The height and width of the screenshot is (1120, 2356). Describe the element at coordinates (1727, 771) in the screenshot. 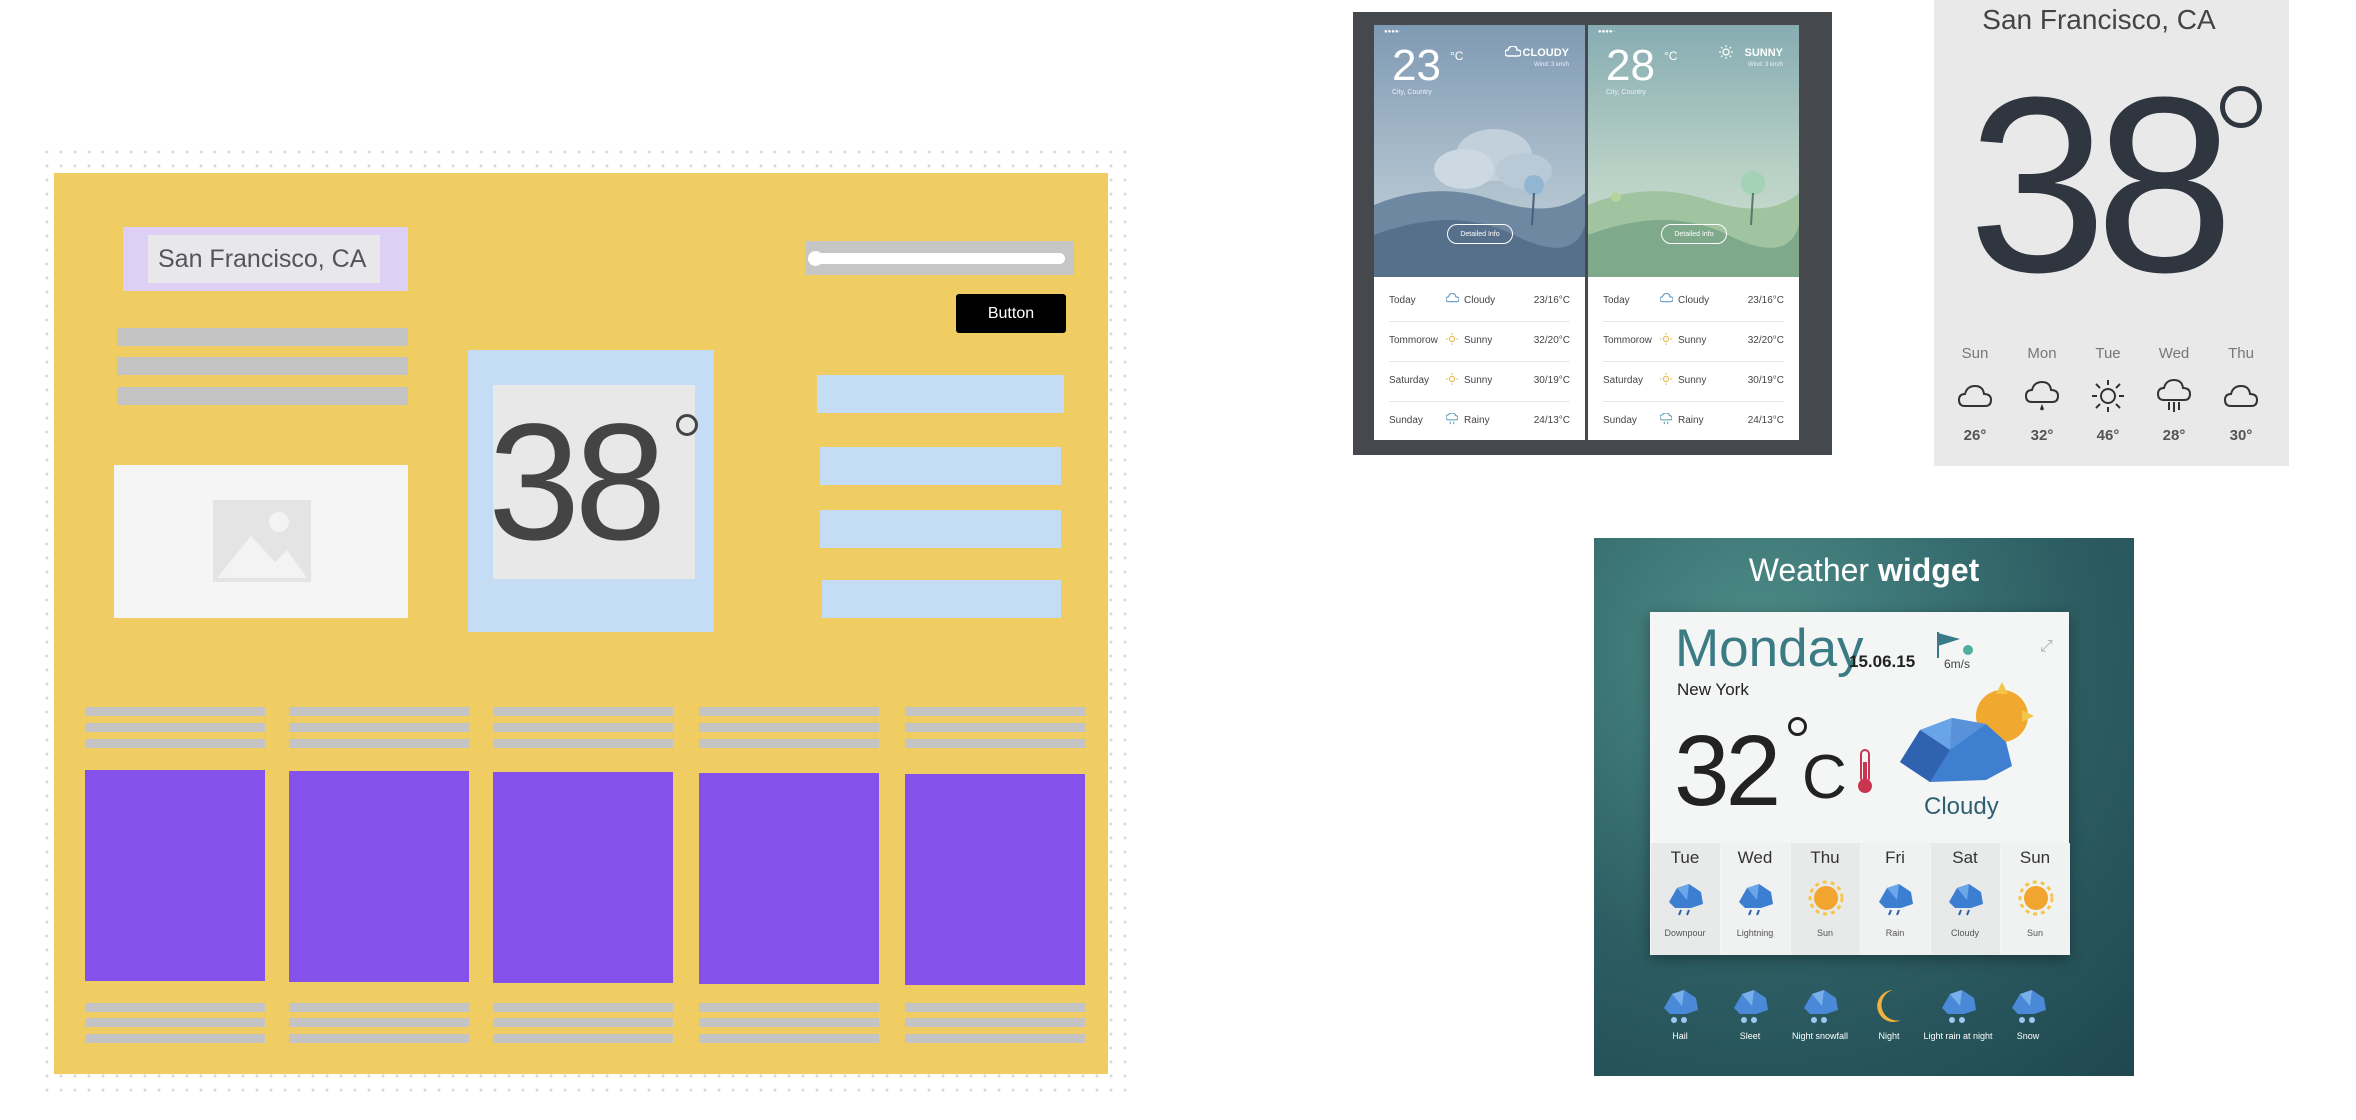

I see `temperature-value: 32` at that location.